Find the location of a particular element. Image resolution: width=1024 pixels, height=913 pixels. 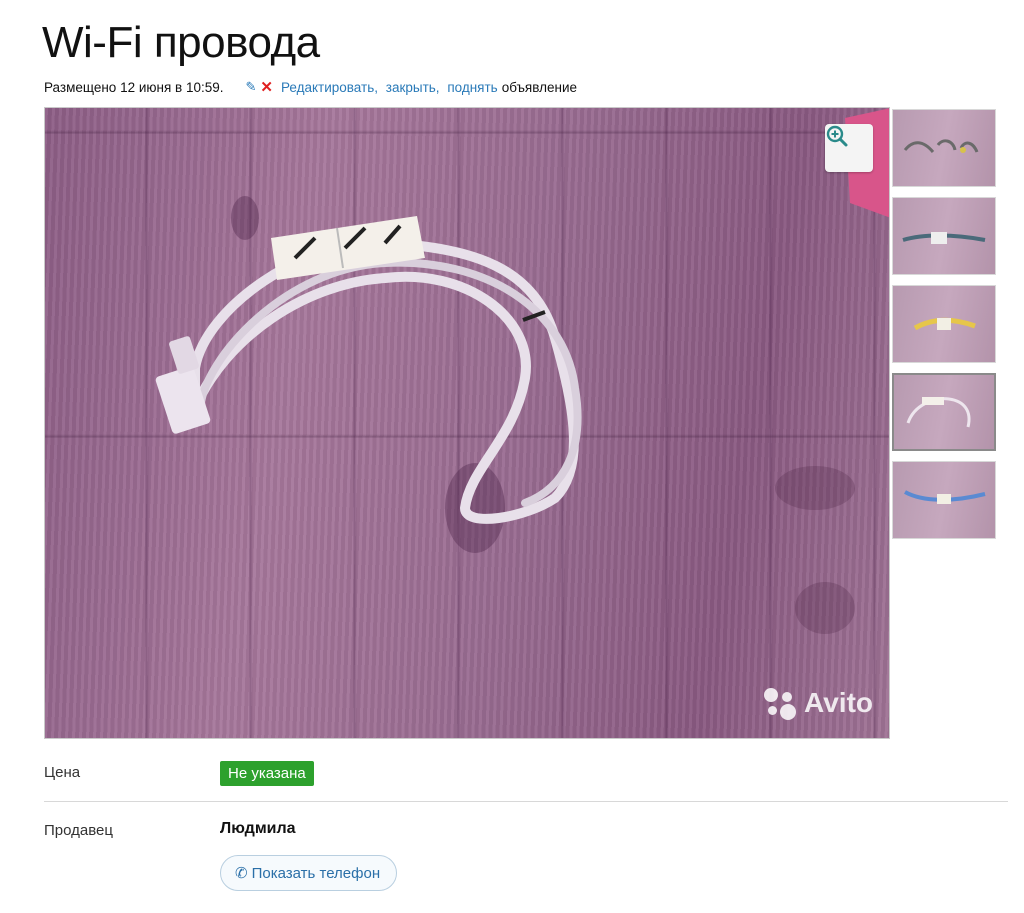

thumbnail-active is located at coordinates (944, 412).